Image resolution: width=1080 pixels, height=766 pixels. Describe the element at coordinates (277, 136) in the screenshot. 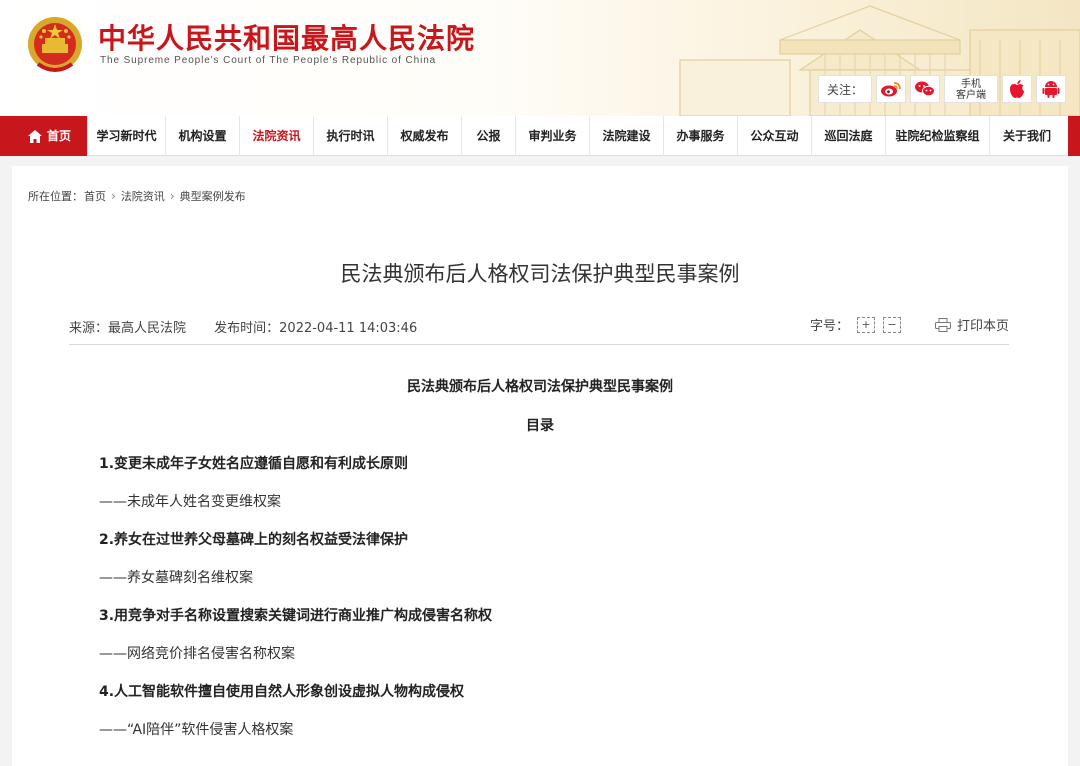

I see `nav-item-court-news: 法院资讯` at that location.